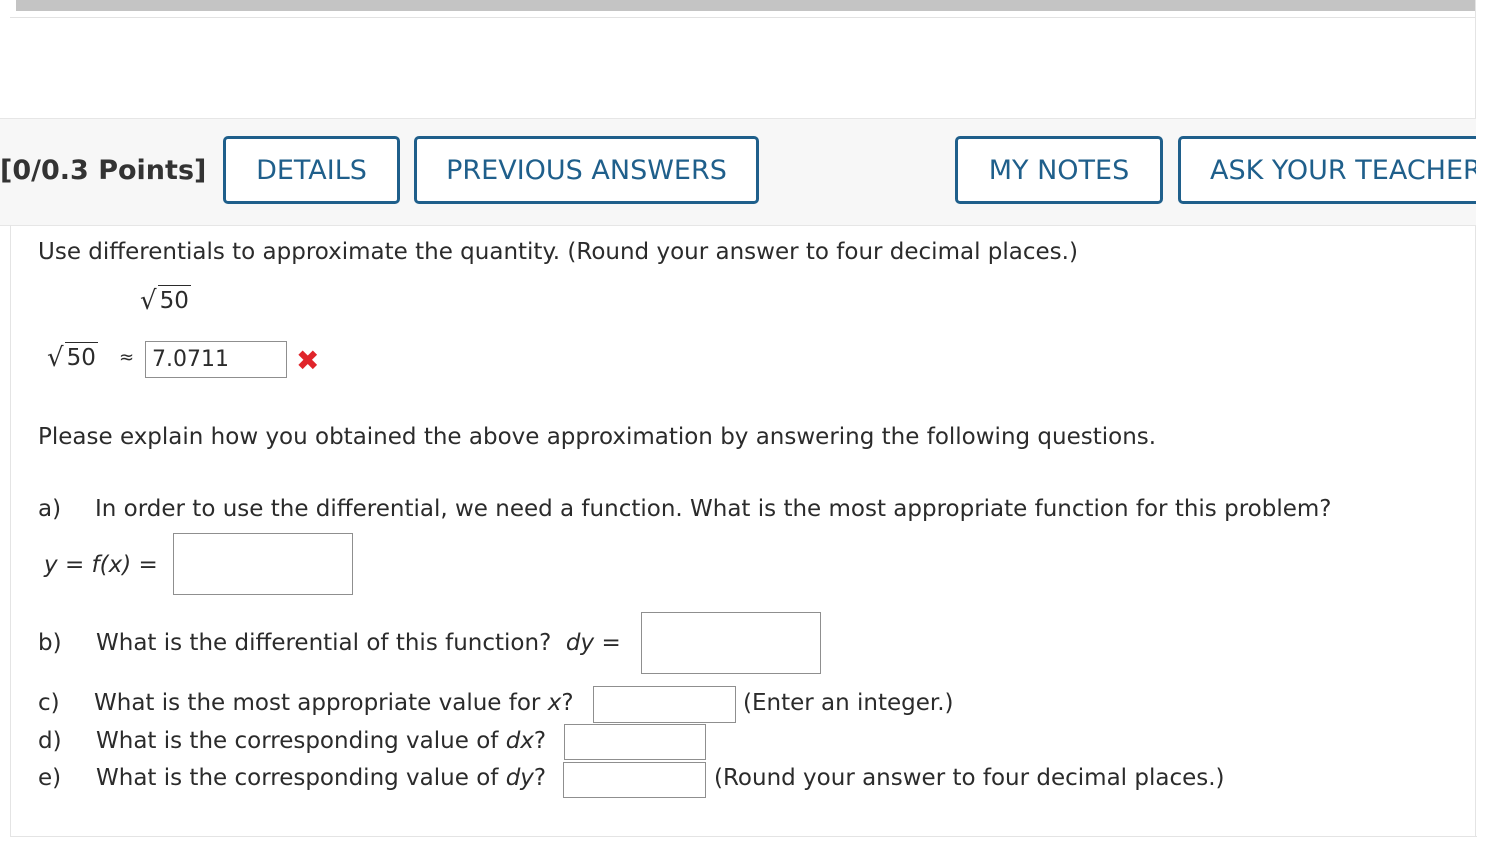  Describe the element at coordinates (51, 565) in the screenshot. I see `var-y: y` at that location.